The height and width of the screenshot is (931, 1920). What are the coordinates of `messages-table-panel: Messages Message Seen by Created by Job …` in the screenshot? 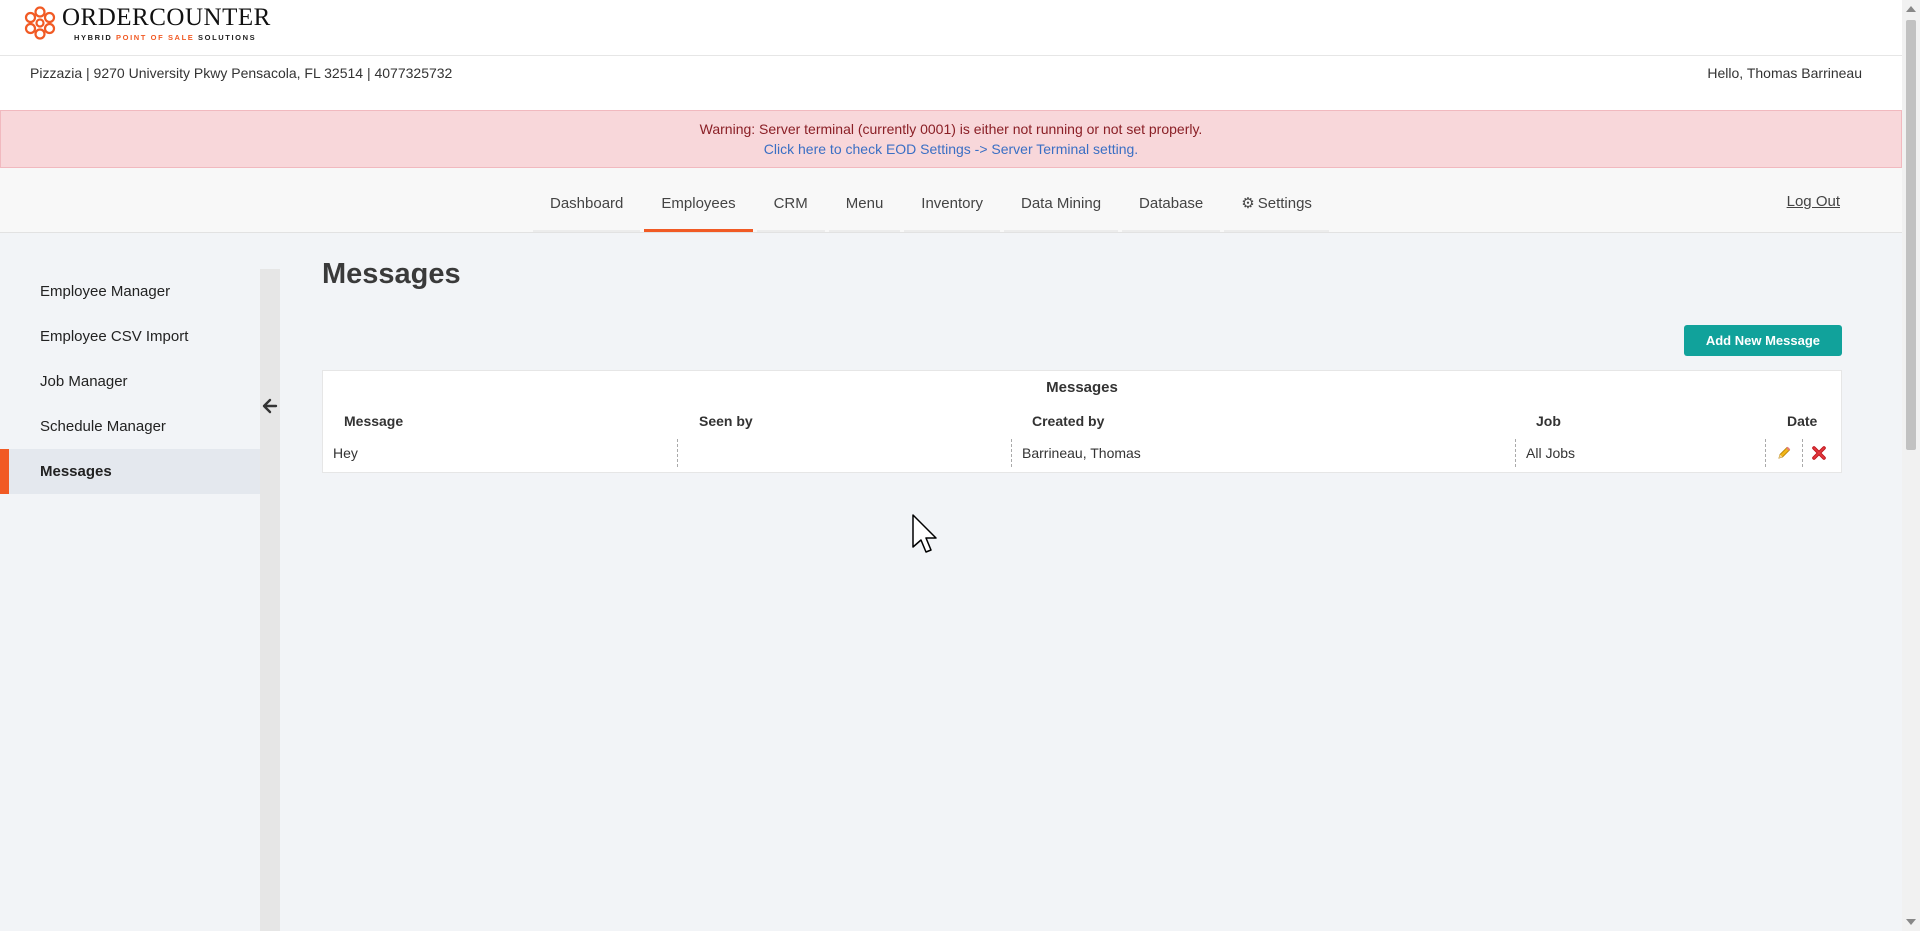 It's located at (1082, 421).